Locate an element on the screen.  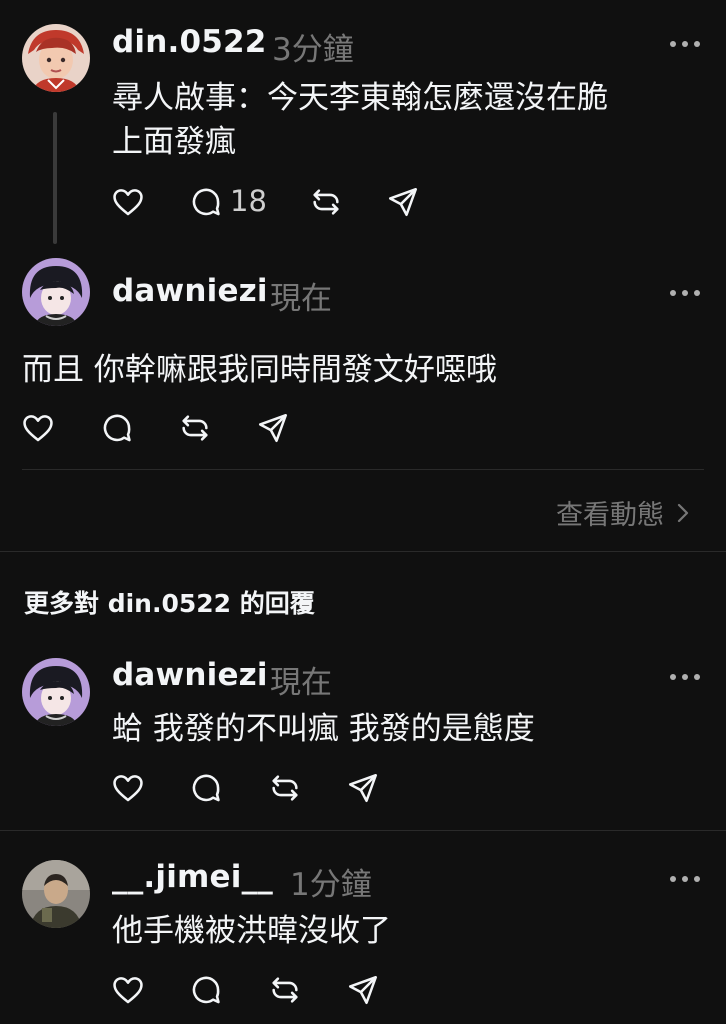
post-text: 而且 你幹嘛跟我同時間發文好噁哦 is located at coordinates (259, 370).